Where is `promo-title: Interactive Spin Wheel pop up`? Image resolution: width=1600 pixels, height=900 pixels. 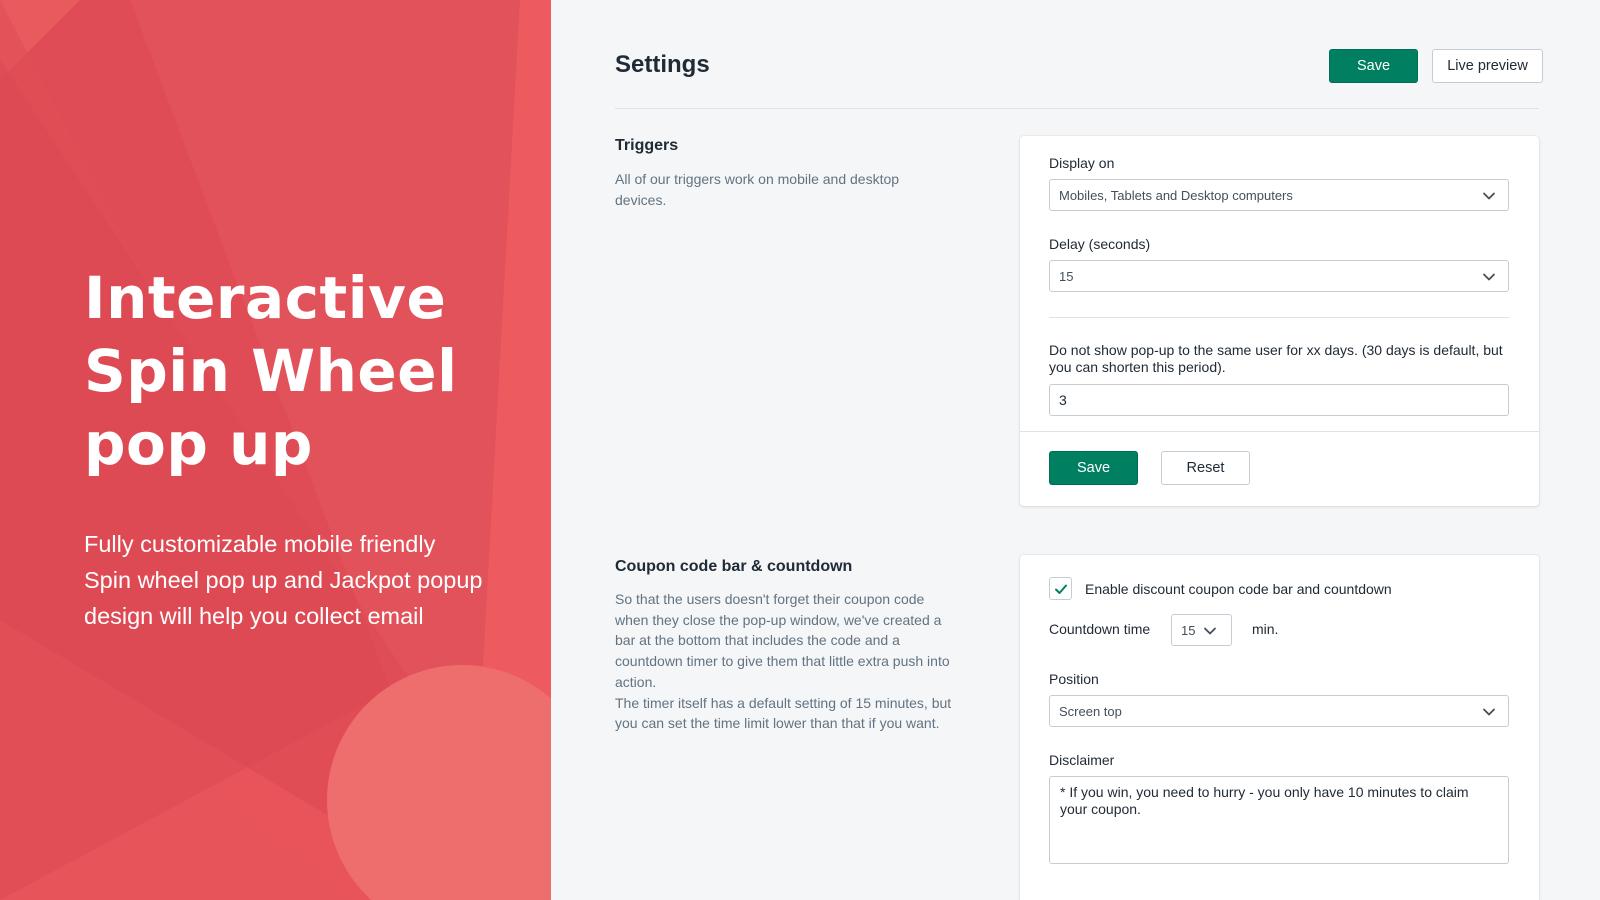
promo-title: Interactive Spin Wheel pop up is located at coordinates (304, 371).